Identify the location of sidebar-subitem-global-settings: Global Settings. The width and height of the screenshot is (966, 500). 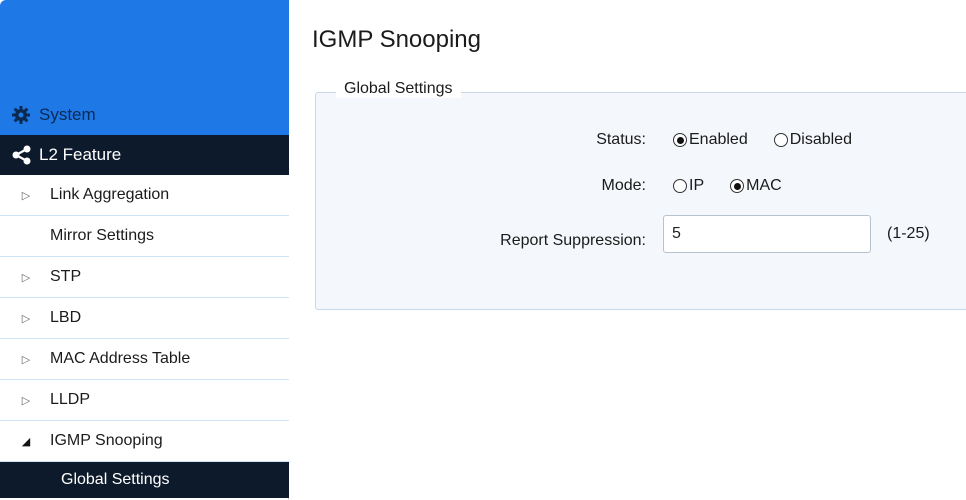
(144, 480).